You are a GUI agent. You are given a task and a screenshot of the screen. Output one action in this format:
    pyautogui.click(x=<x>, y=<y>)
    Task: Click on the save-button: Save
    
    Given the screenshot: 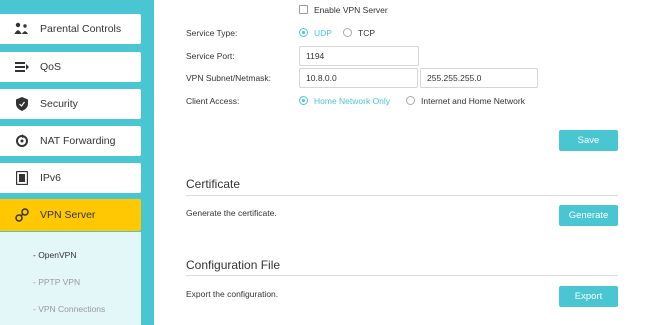 What is the action you would take?
    pyautogui.click(x=588, y=140)
    